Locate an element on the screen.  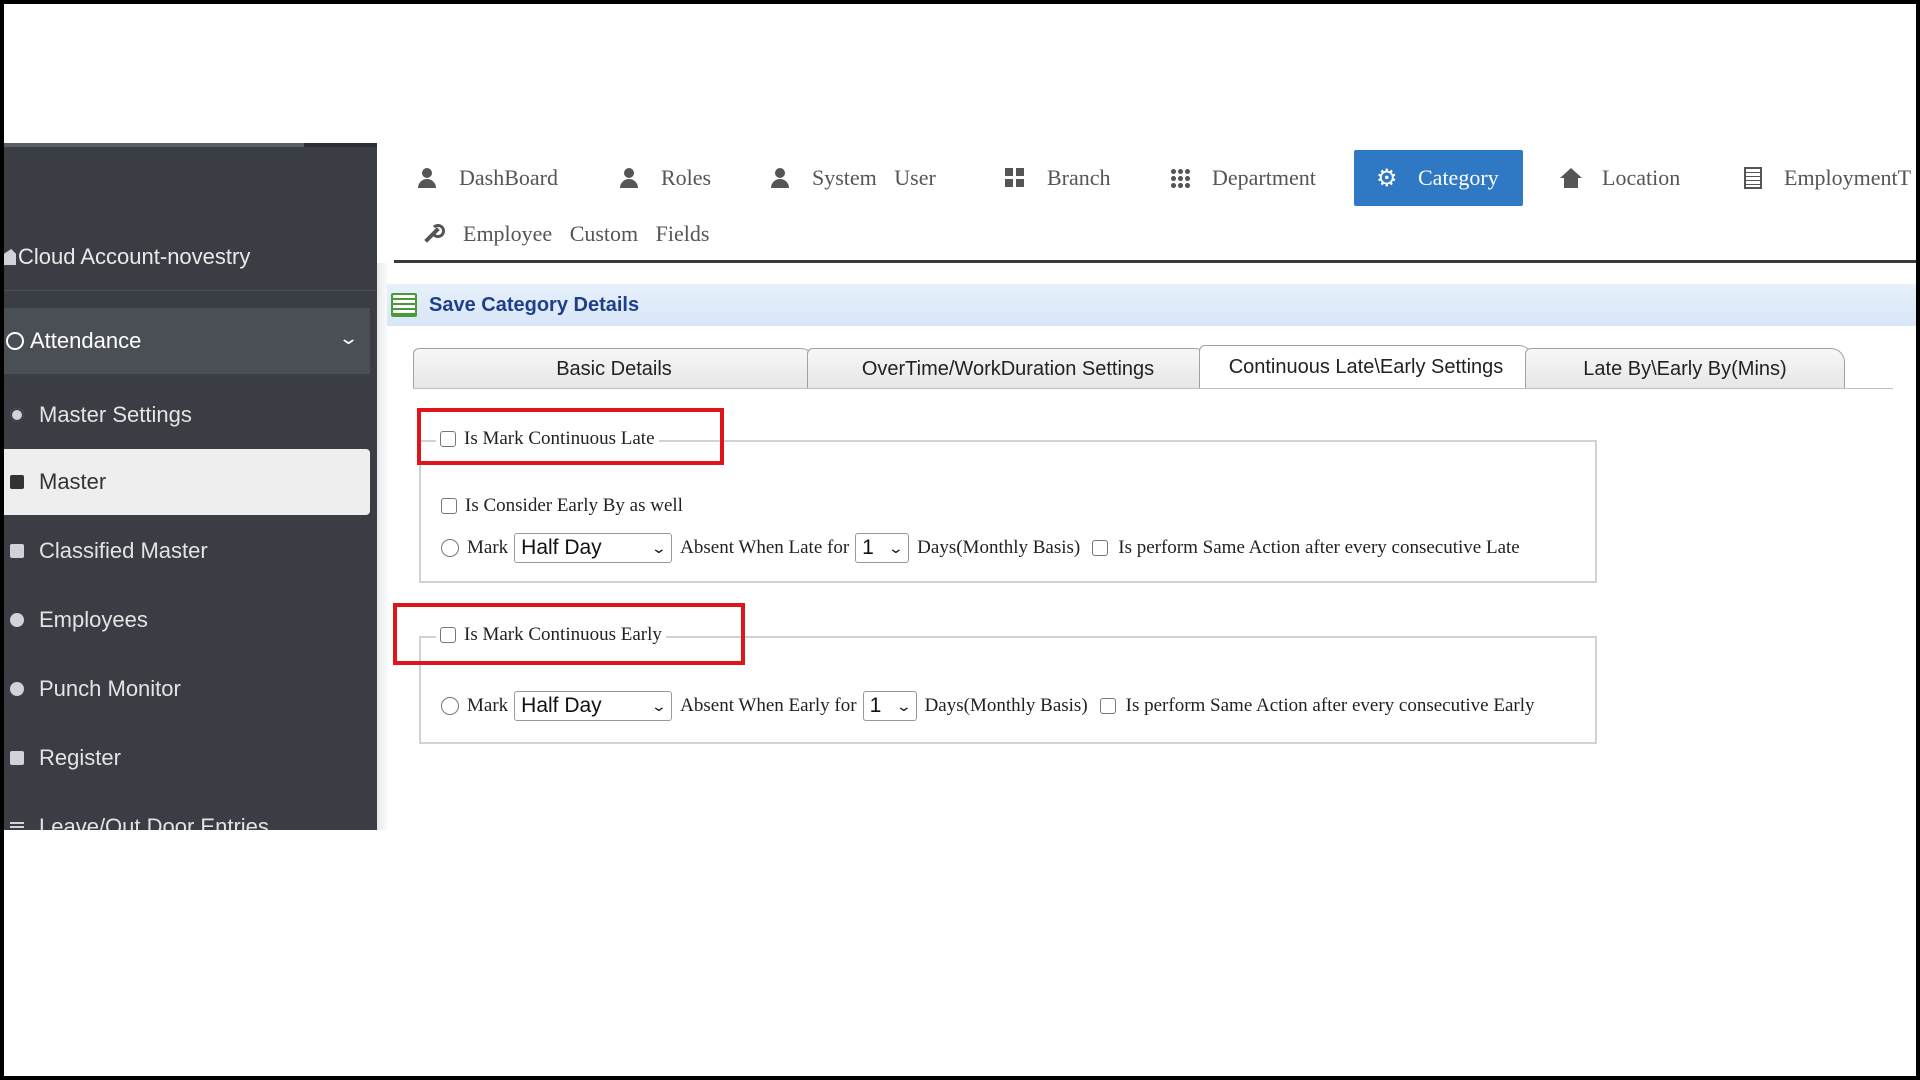
nav-item-label: Department is located at coordinates (1264, 177).